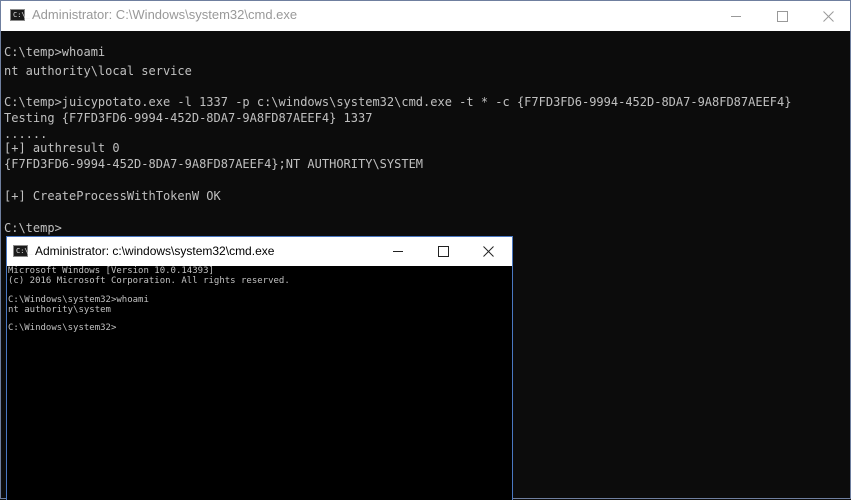 The image size is (851, 500). I want to click on console-line: [+] authresult 0, so click(62, 148).